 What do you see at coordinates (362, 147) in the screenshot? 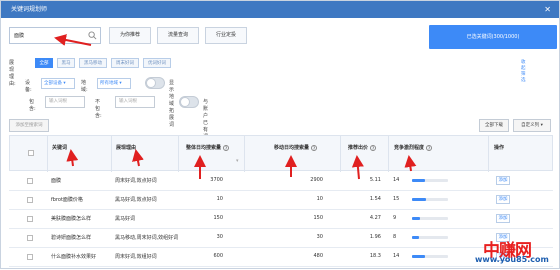
I see `header-bid: 推荐出价?` at bounding box center [362, 147].